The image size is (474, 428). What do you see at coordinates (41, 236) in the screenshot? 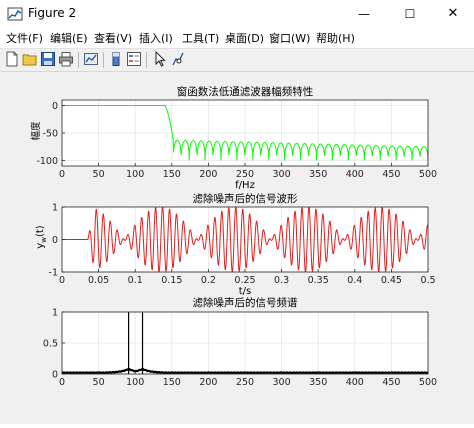
I see `y-axis-label: yw(t)` at bounding box center [41, 236].